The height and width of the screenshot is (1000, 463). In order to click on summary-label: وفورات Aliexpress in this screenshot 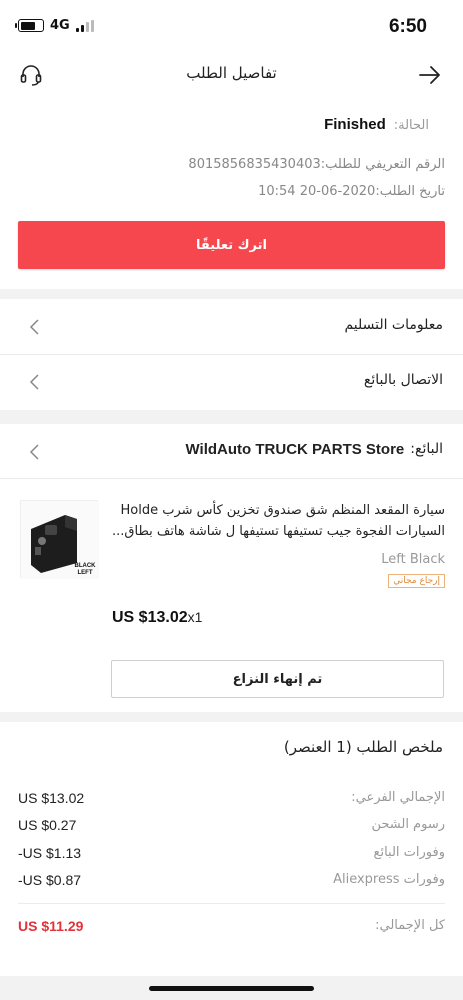, I will do `click(389, 879)`.